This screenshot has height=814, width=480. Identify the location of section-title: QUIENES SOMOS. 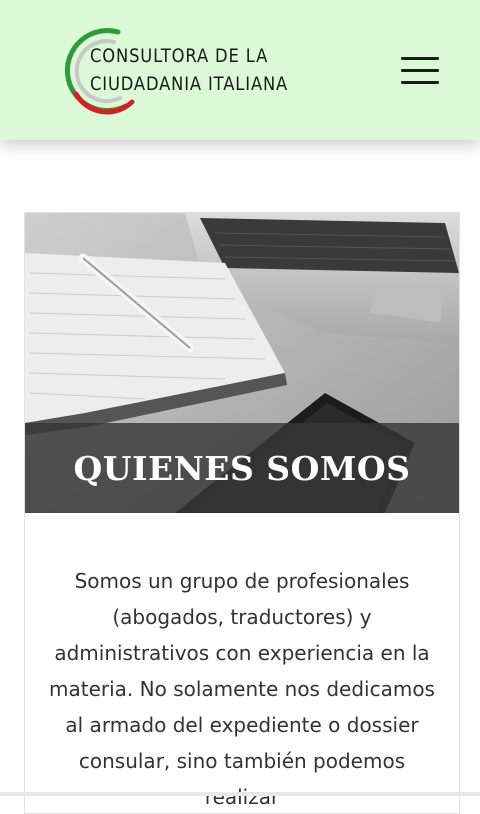
(242, 468).